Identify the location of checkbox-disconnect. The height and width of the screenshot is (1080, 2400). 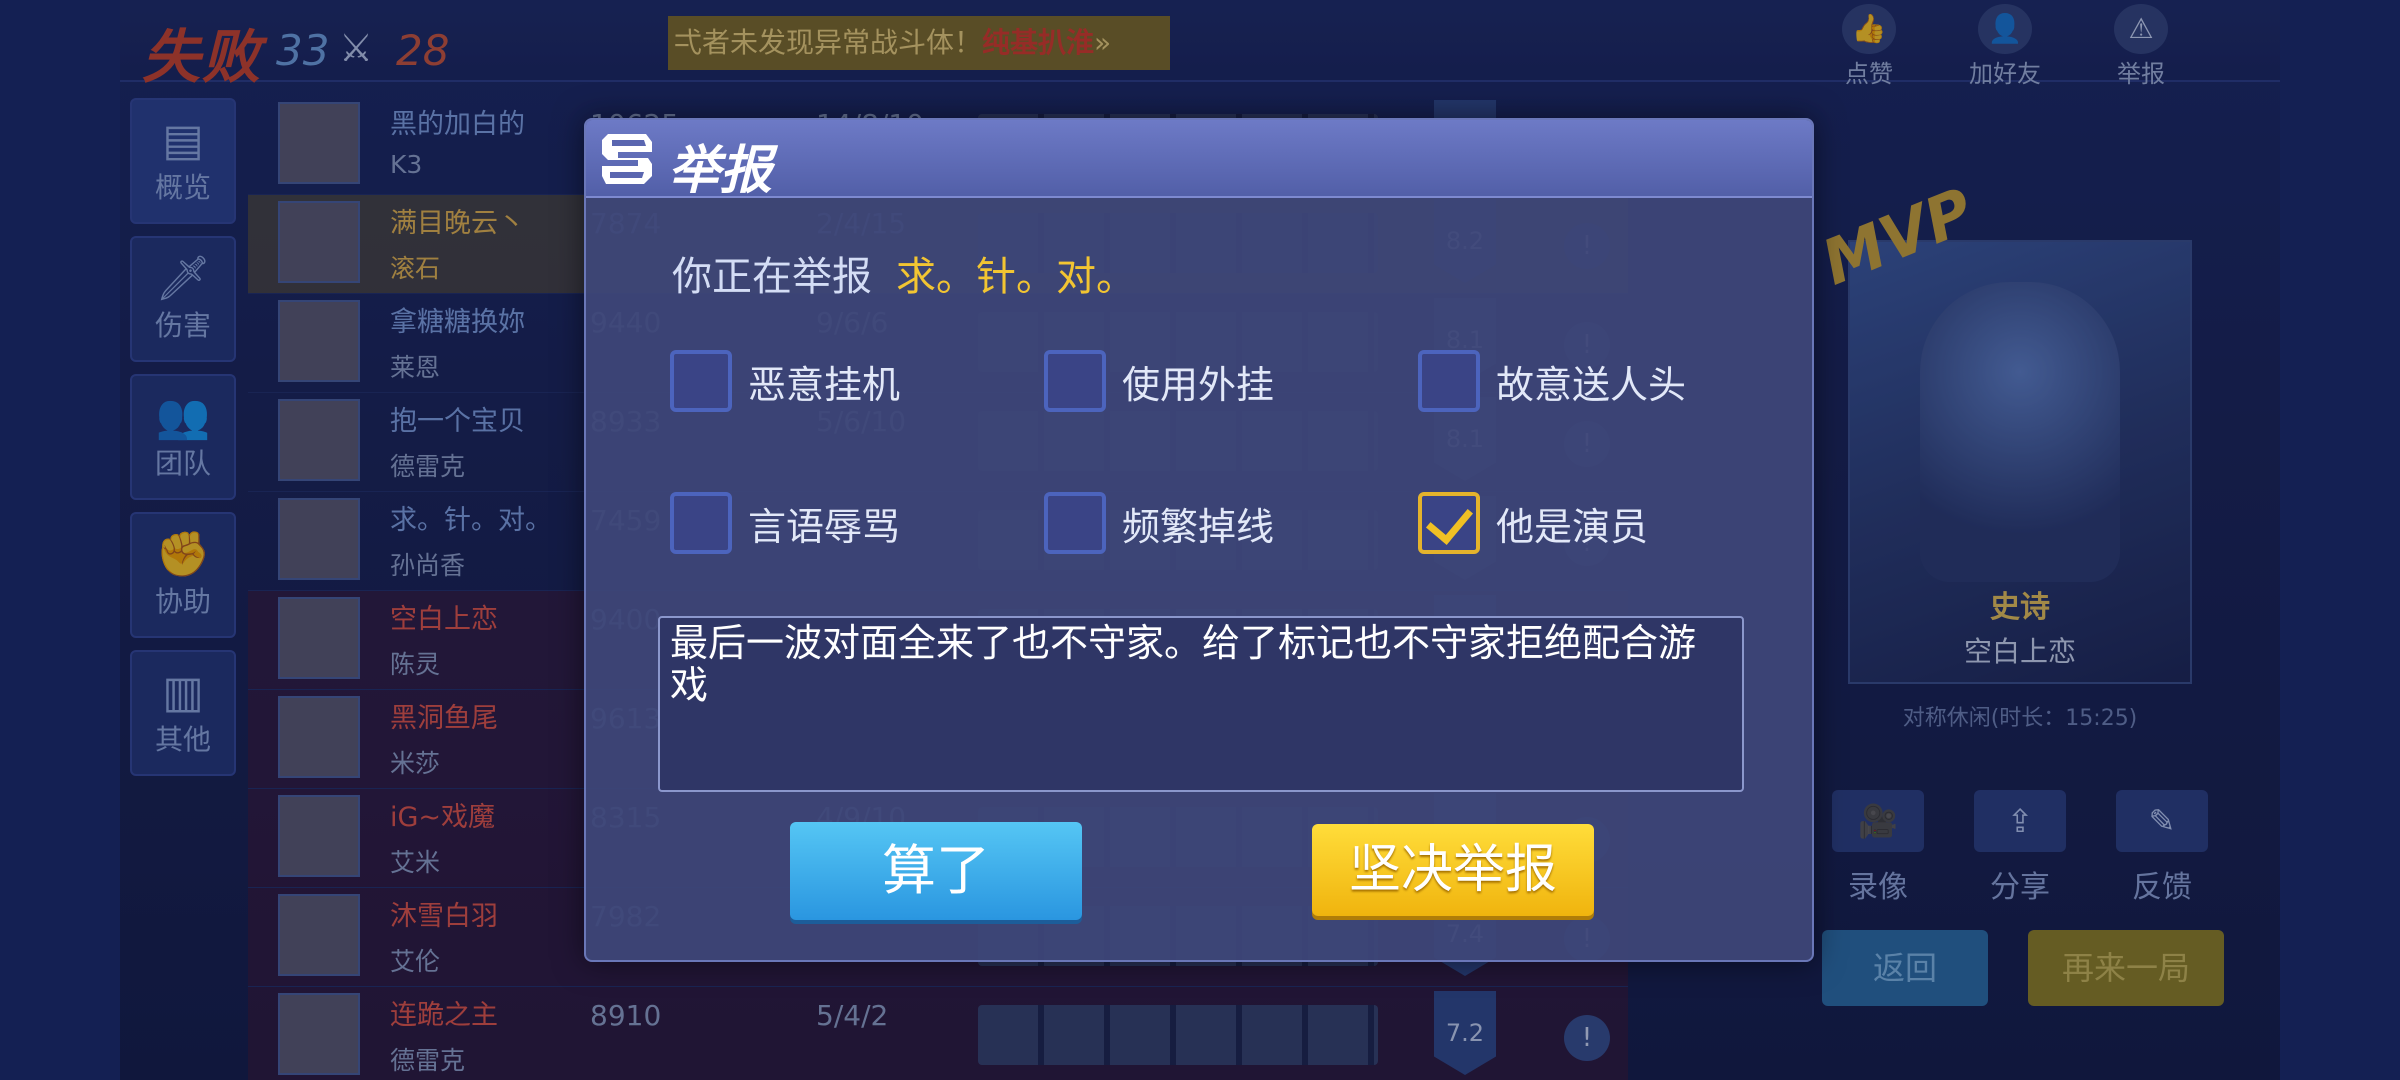
(1075, 523).